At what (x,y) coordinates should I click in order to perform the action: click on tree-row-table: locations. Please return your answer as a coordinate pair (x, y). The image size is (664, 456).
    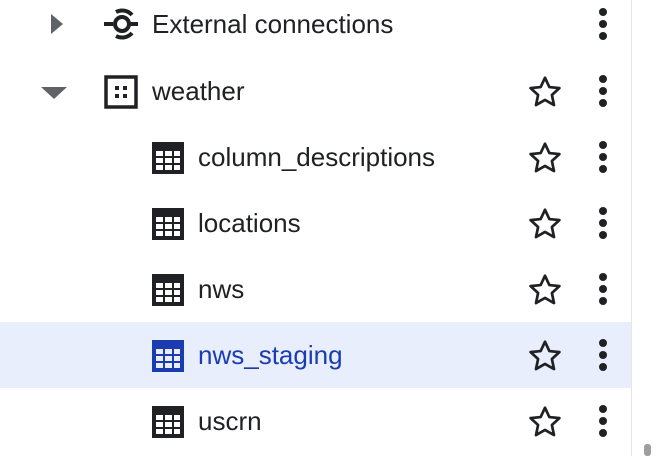
    Looking at the image, I should click on (315, 223).